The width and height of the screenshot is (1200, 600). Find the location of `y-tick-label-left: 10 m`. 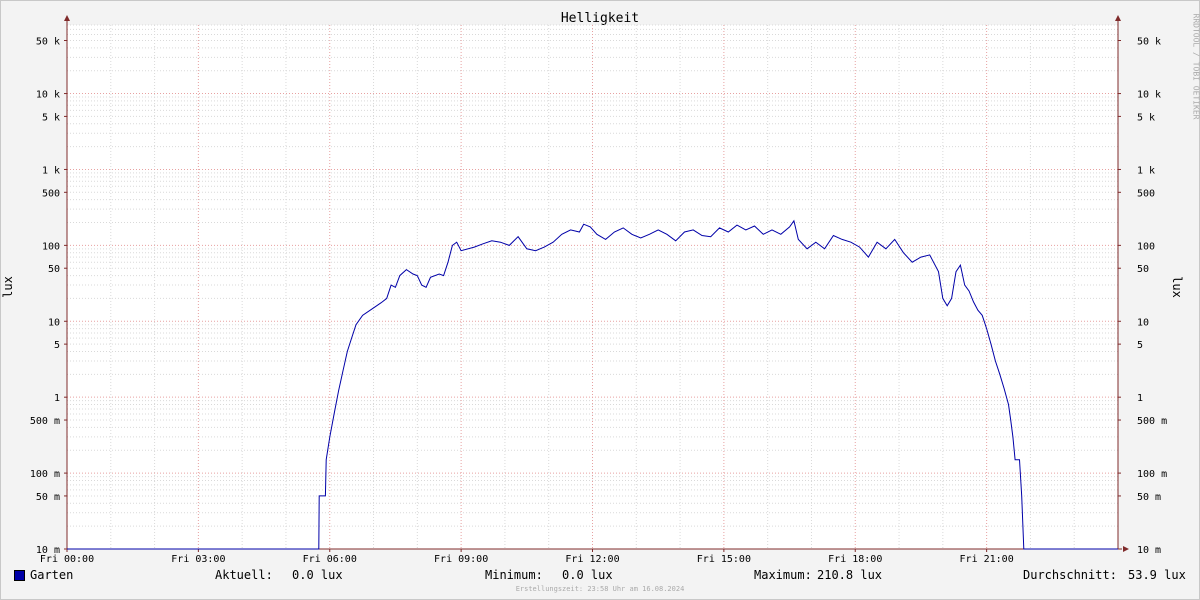

y-tick-label-left: 10 m is located at coordinates (48, 550).